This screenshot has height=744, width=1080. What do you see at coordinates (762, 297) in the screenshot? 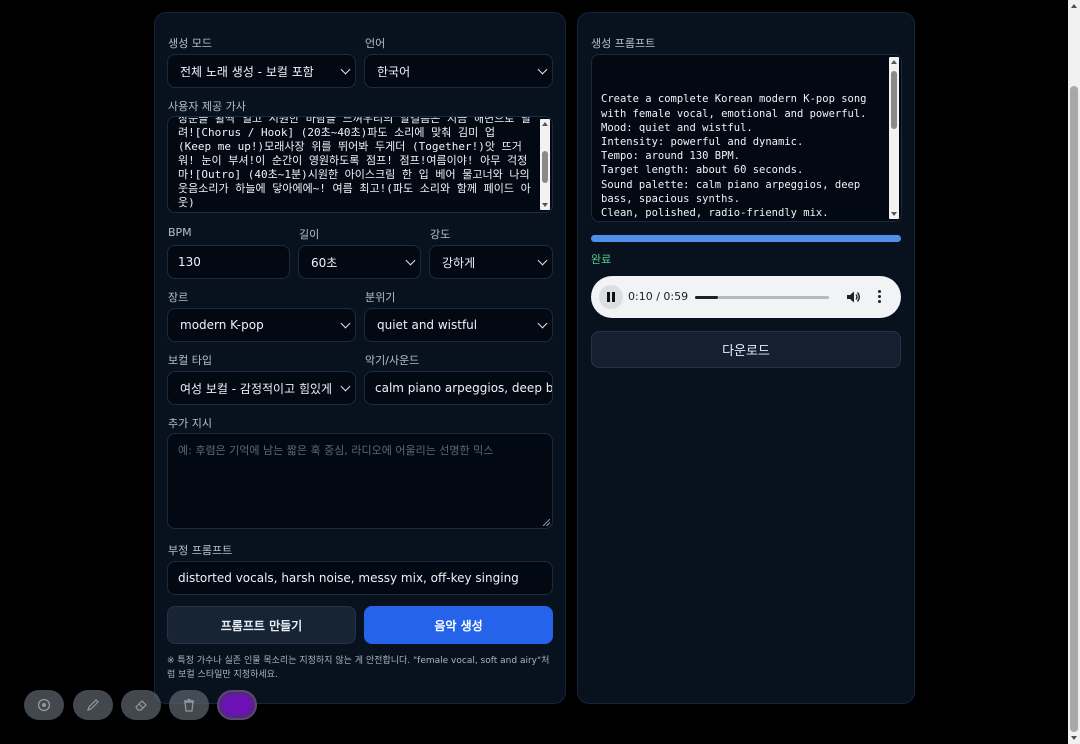
I see `audio-seek-bar` at bounding box center [762, 297].